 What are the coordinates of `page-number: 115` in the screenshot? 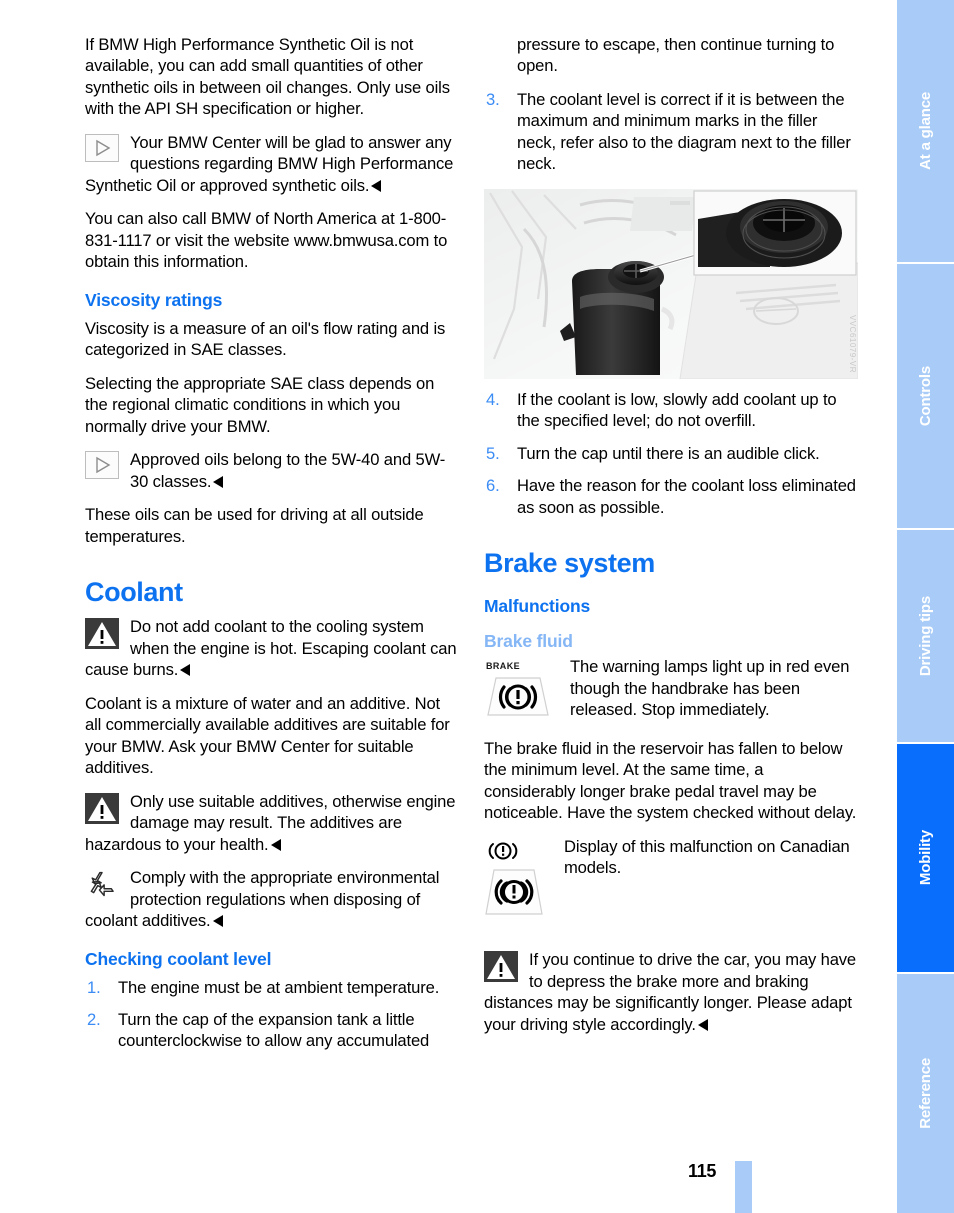 It's located at (702, 1171).